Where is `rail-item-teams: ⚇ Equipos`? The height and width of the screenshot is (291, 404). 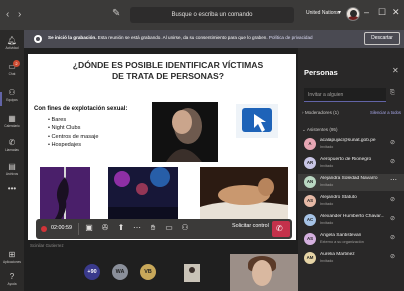
rail-item-teams: ⚇ Equipos is located at coordinates (12, 95).